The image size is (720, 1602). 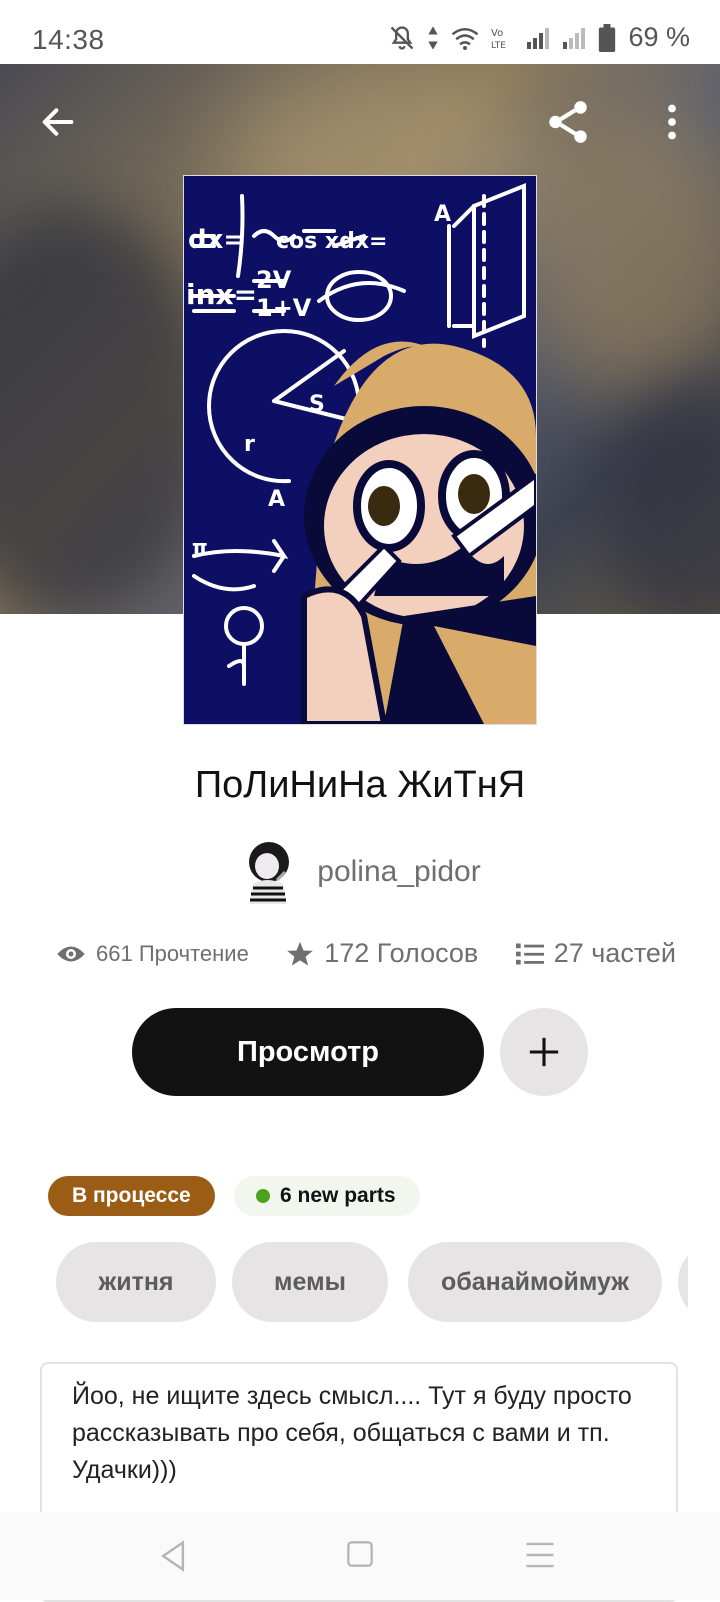 What do you see at coordinates (401, 953) in the screenshot?
I see `votes-count: 172 Голосов` at bounding box center [401, 953].